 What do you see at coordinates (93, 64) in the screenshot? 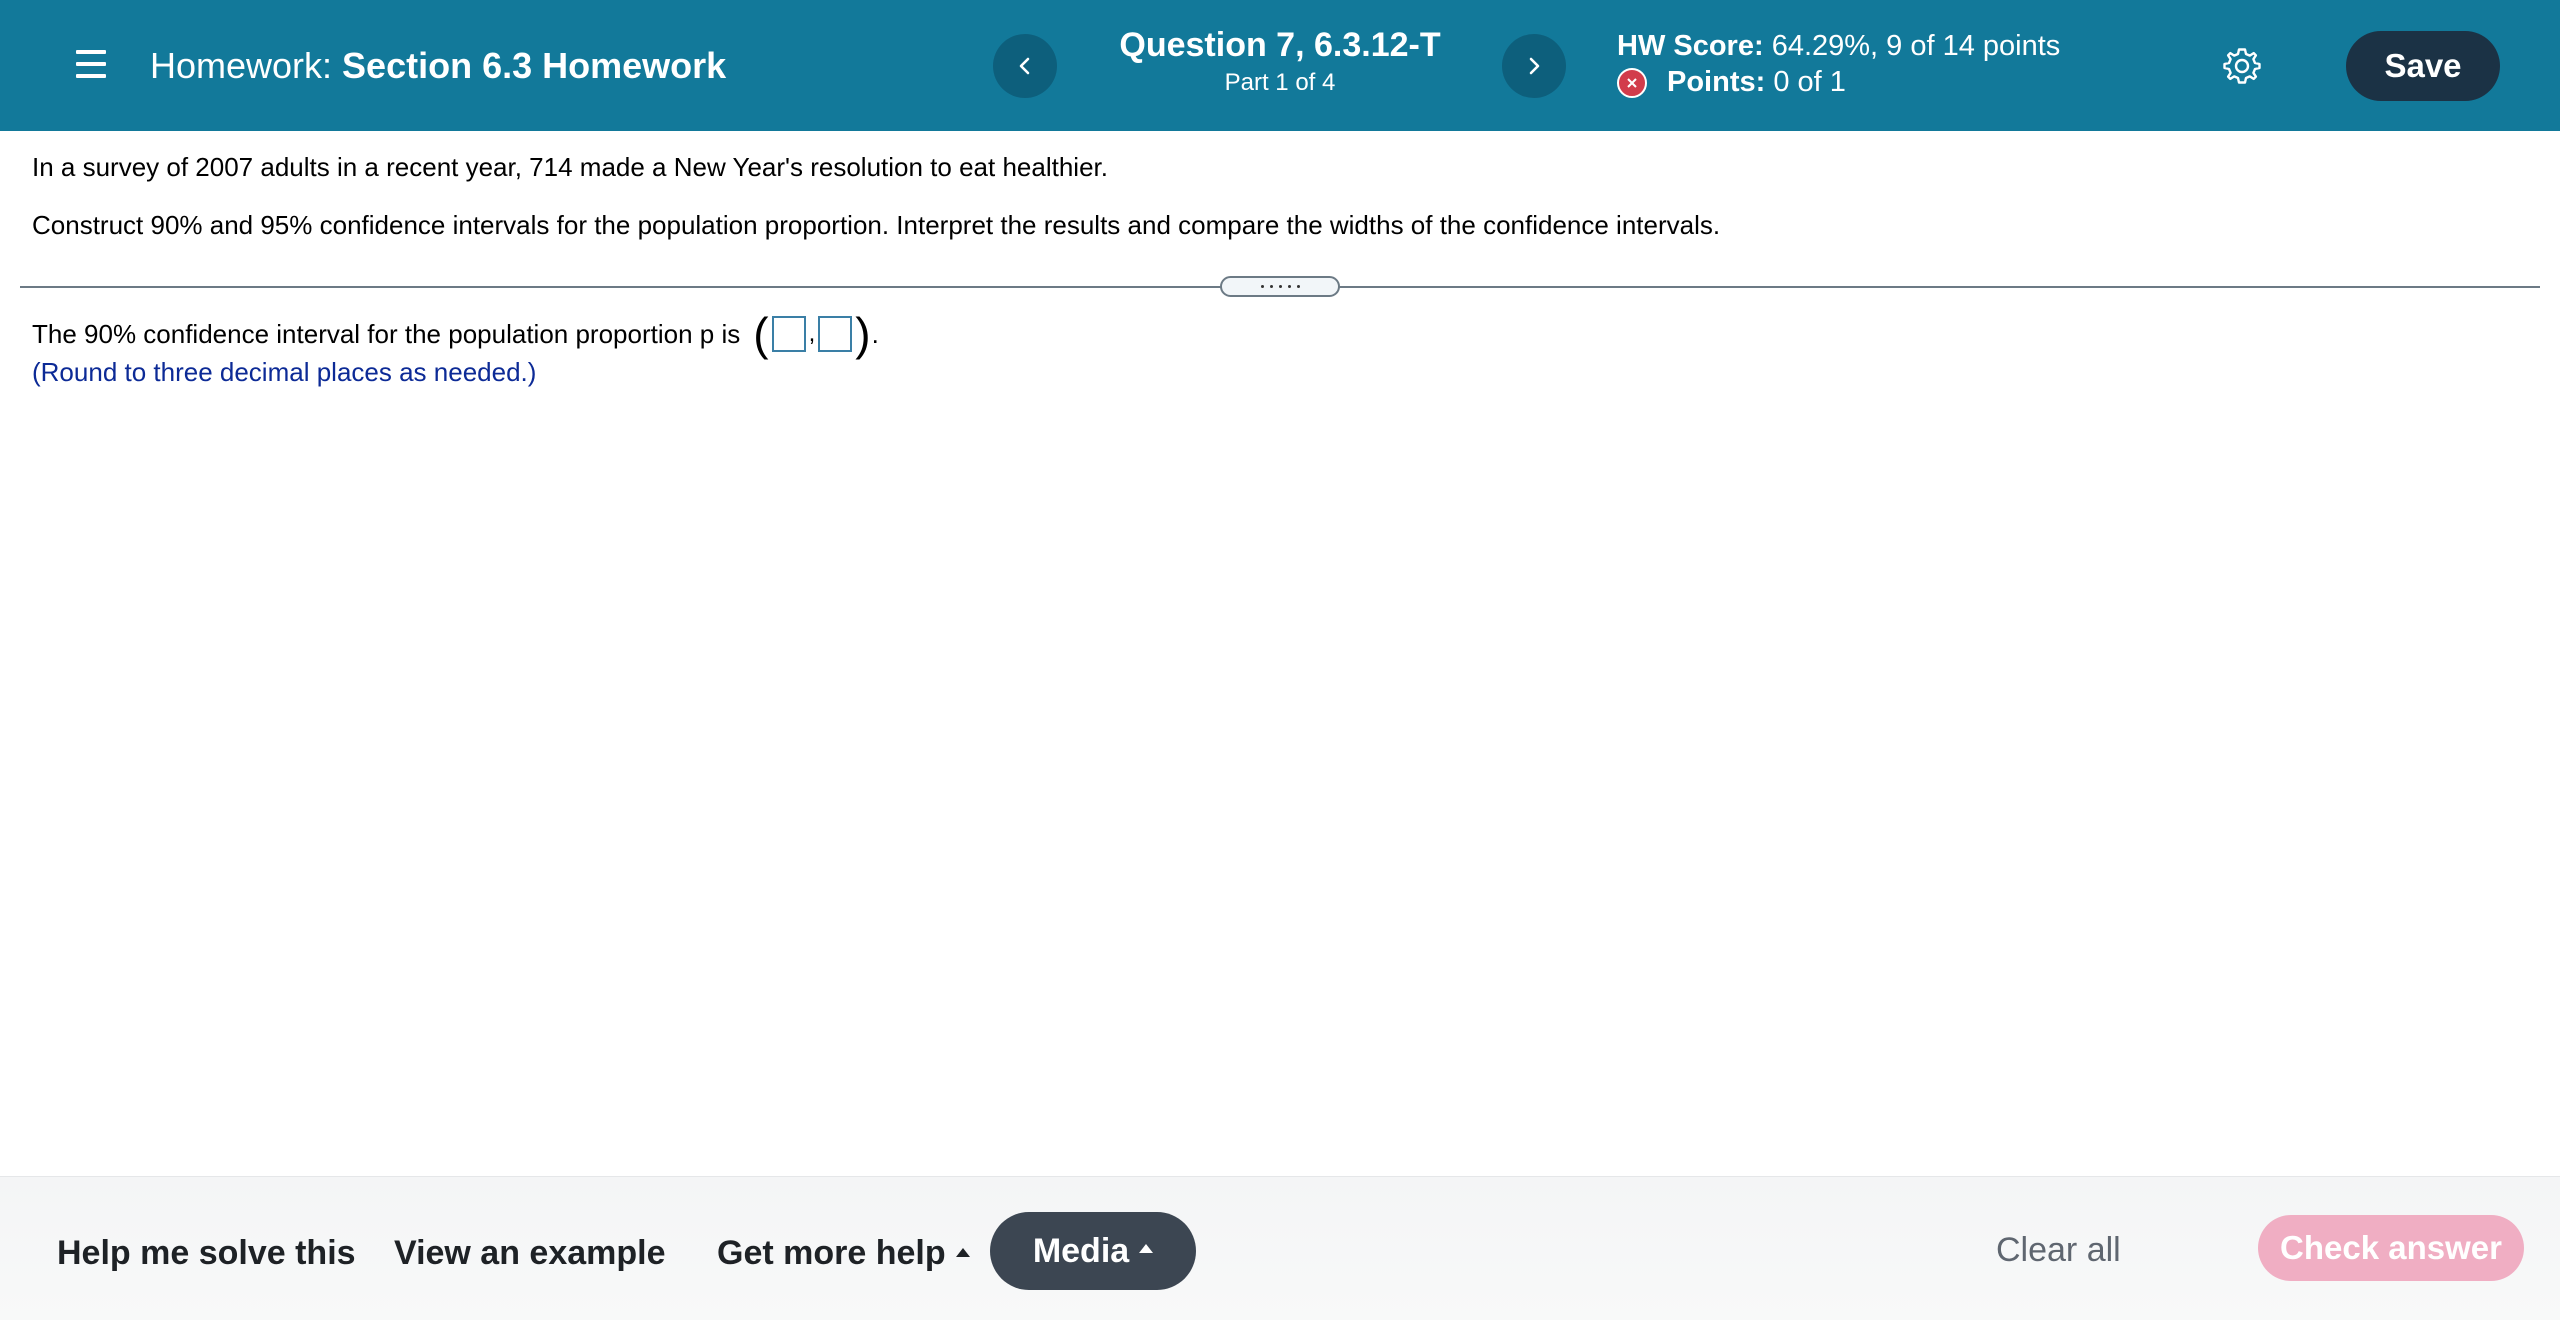
I see `menu-icon` at bounding box center [93, 64].